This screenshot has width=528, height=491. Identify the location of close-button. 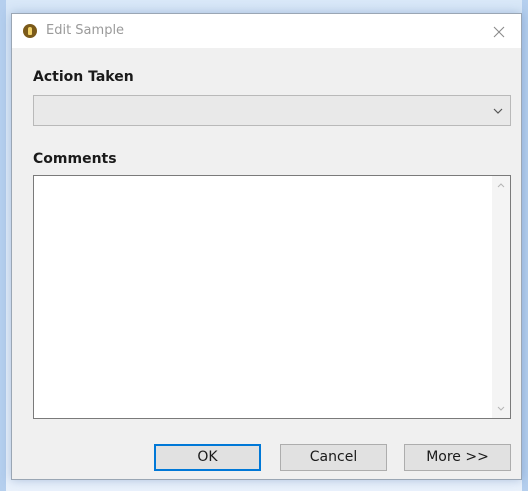
(499, 31).